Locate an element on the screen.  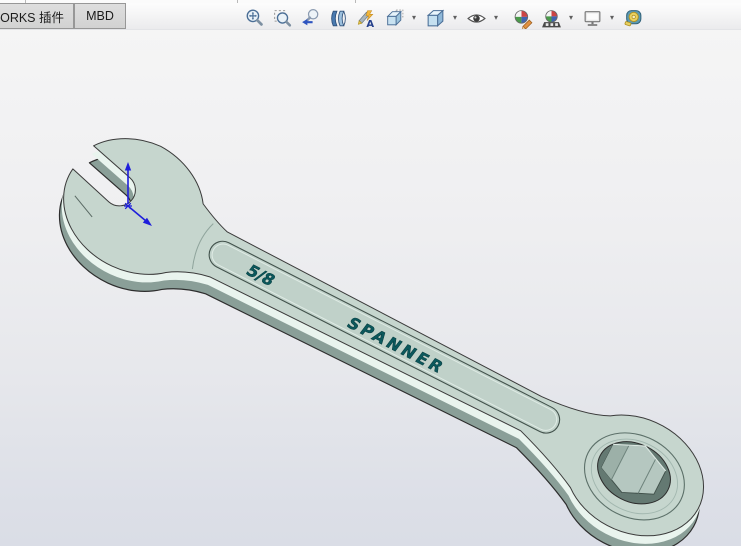
zoom-to-fit-icon is located at coordinates (254, 17).